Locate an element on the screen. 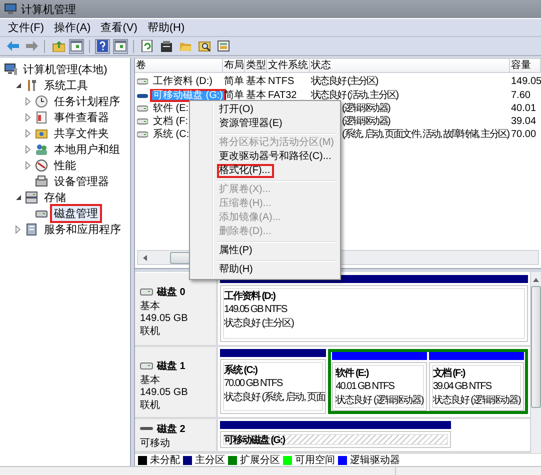 Image resolution: width=541 pixels, height=475 pixels. legend-label: 逻辑驱动器 is located at coordinates (375, 460).